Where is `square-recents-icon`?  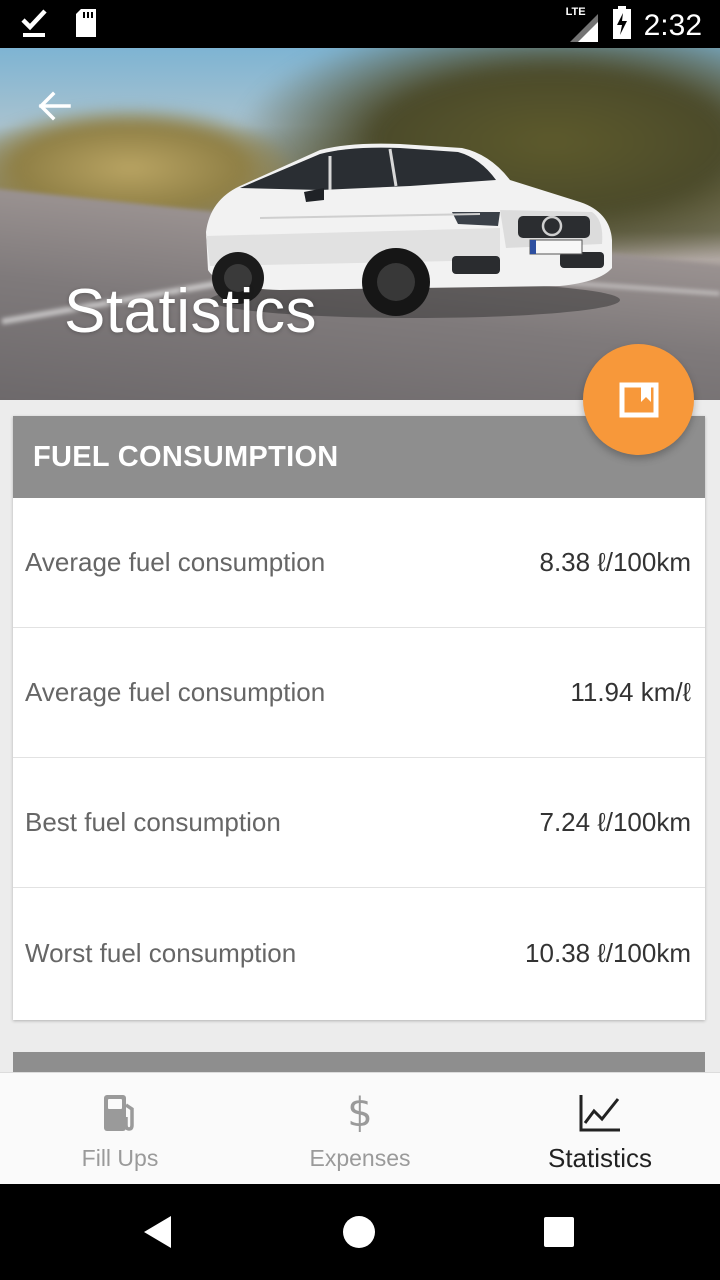 square-recents-icon is located at coordinates (559, 1232).